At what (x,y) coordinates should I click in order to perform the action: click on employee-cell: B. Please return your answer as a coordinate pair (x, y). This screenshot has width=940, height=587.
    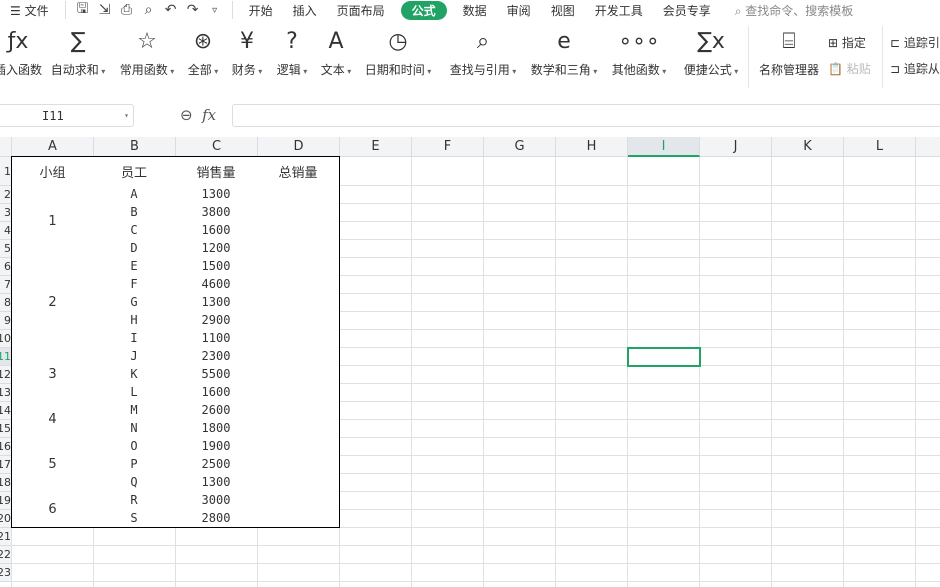
    Looking at the image, I should click on (134, 212).